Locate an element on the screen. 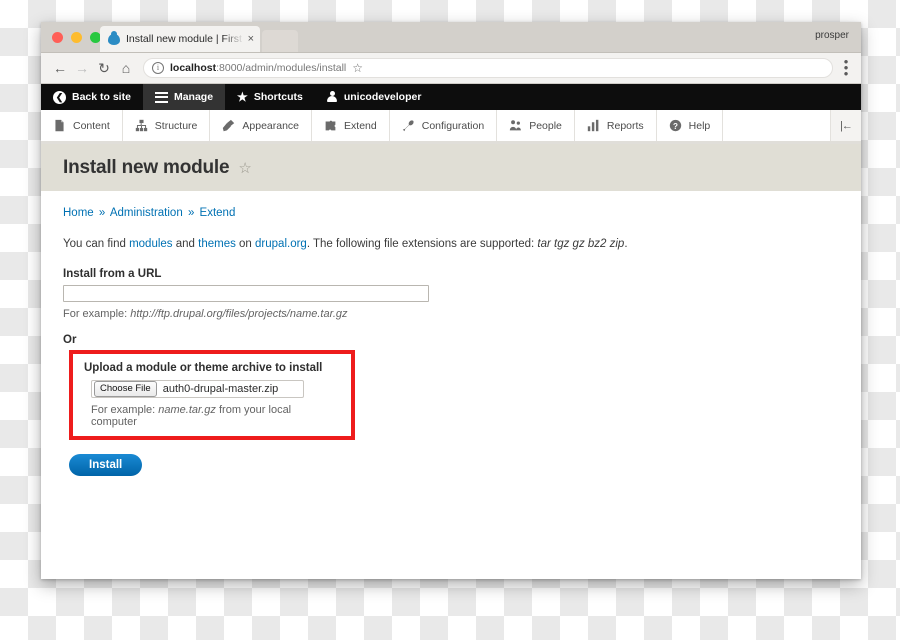 The height and width of the screenshot is (640, 900). menu-item-people: People is located at coordinates (536, 125).